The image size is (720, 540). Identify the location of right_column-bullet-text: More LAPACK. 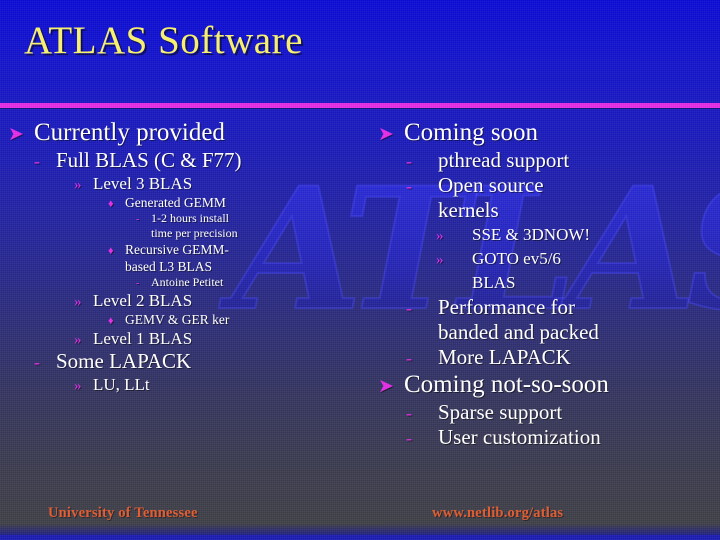
(504, 357).